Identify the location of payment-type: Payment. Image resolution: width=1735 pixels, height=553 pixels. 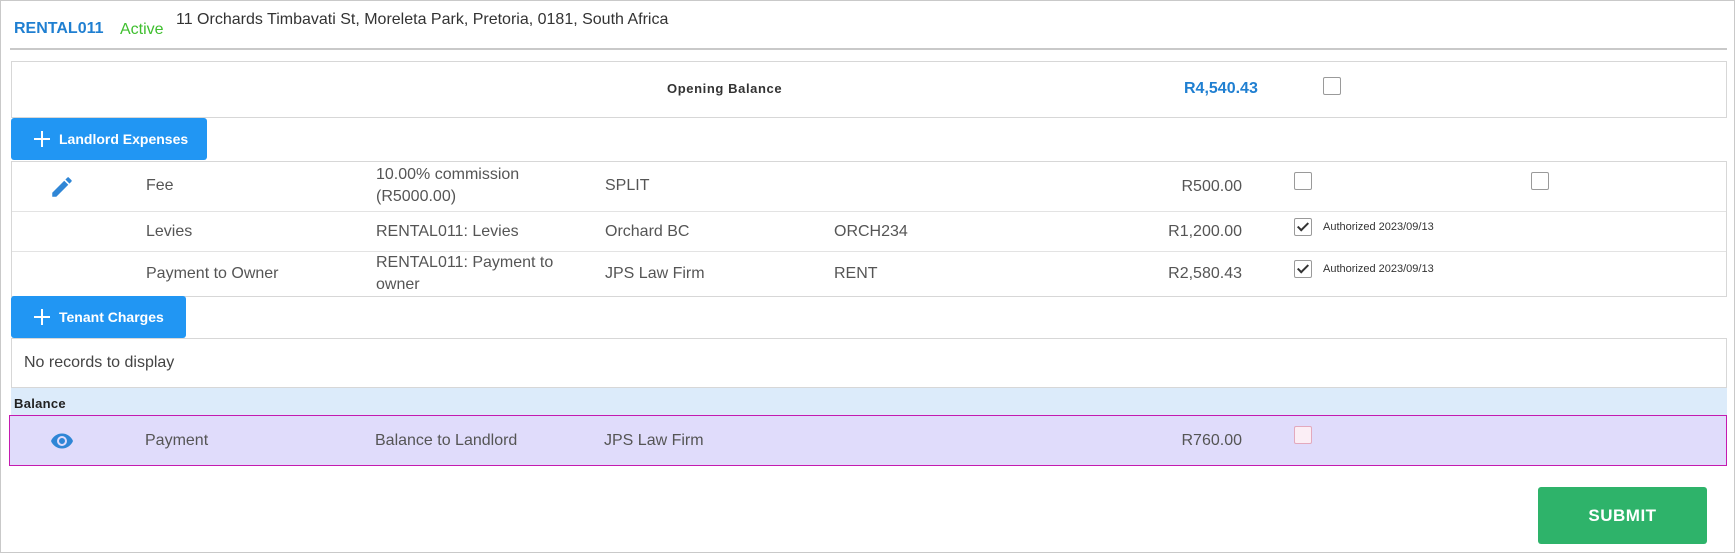
(177, 440).